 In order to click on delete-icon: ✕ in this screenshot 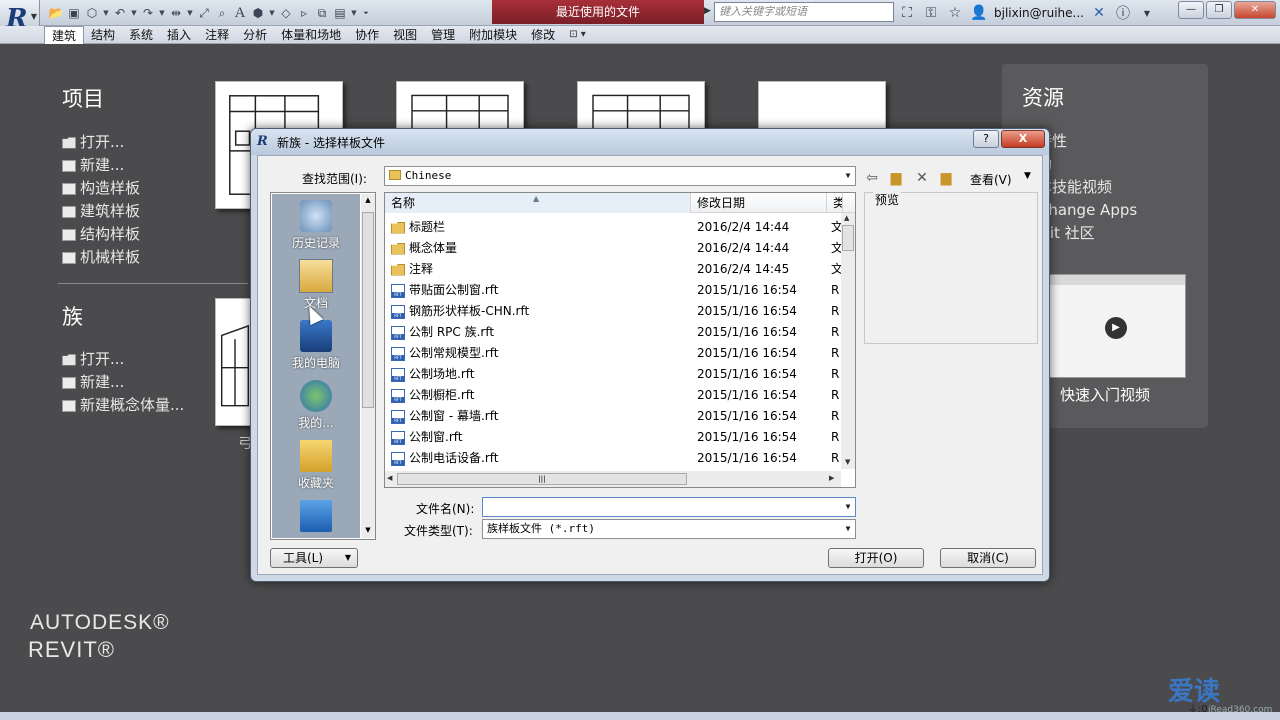, I will do `click(922, 178)`.